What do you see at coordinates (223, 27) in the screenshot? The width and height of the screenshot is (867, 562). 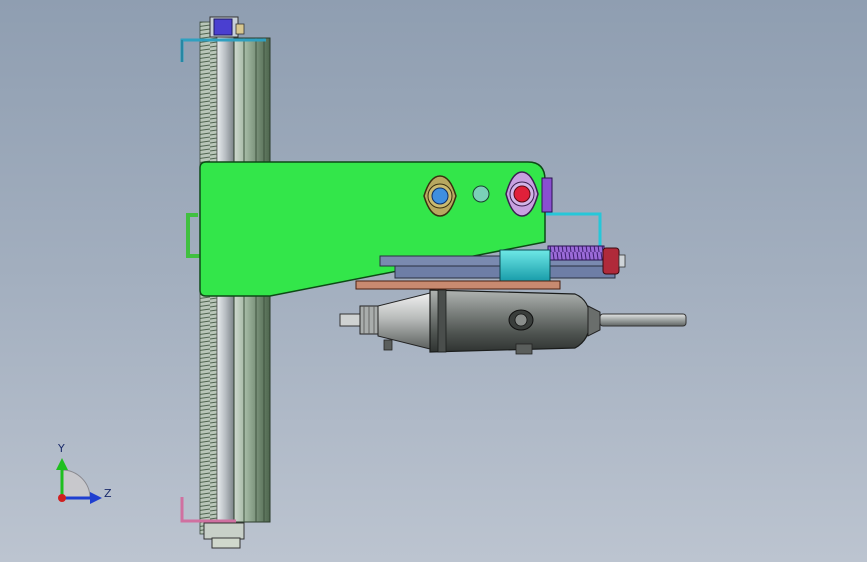 I see `top-motor-coupler` at bounding box center [223, 27].